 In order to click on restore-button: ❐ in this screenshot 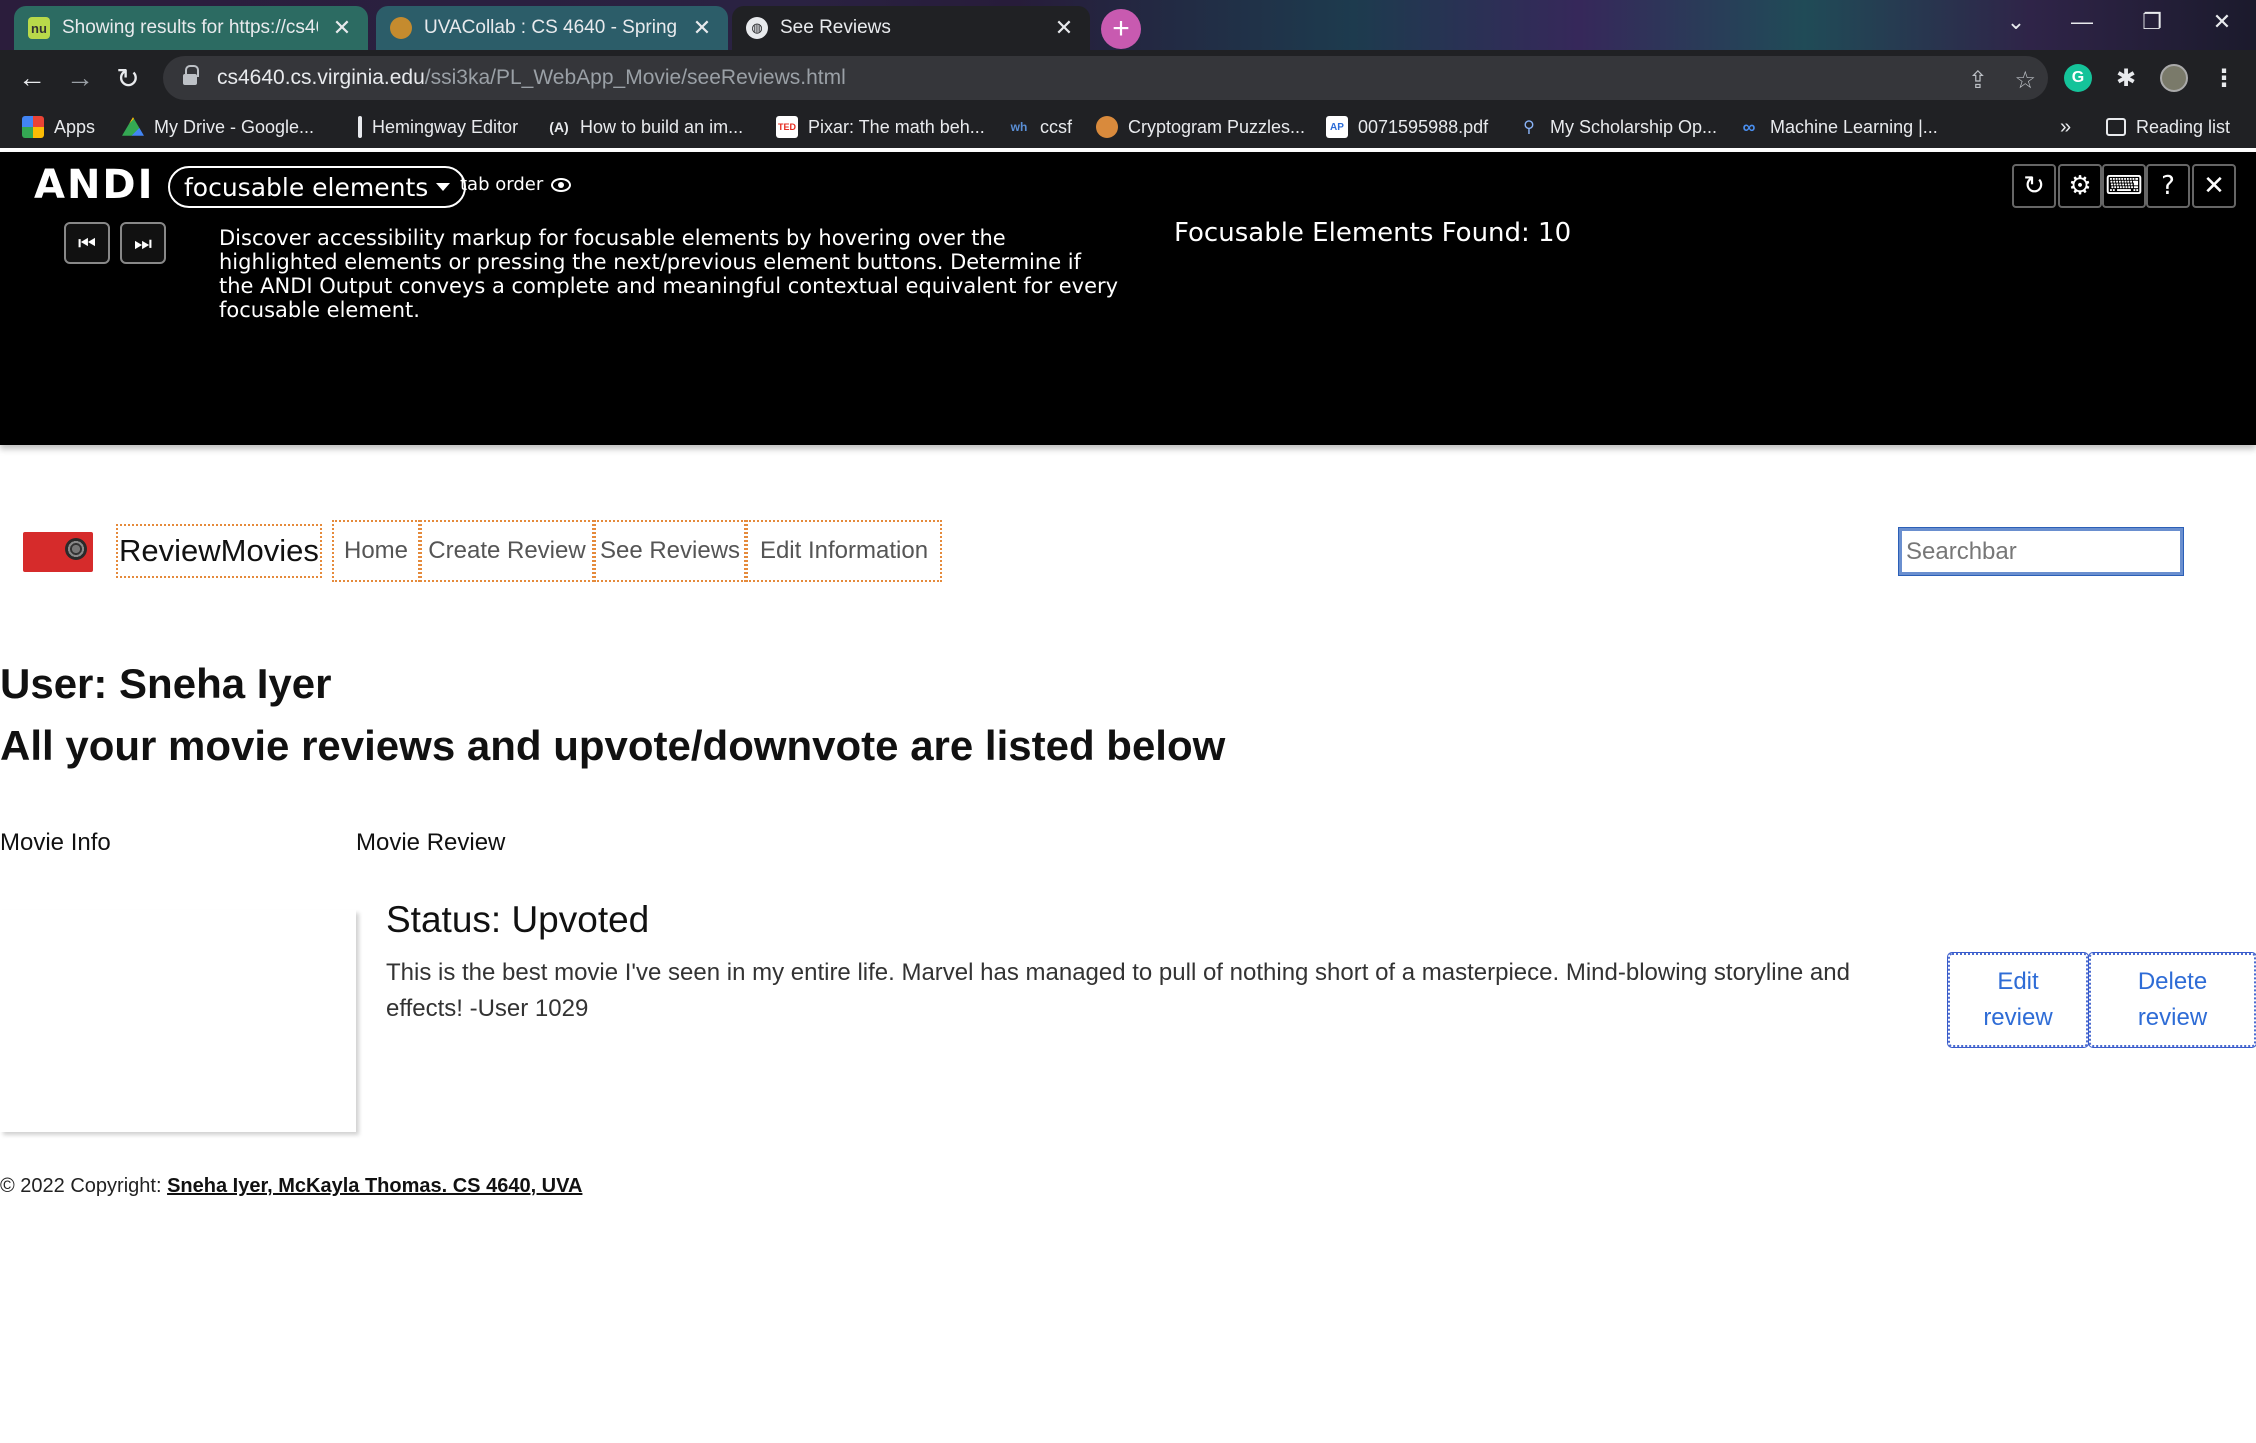, I will do `click(2152, 22)`.